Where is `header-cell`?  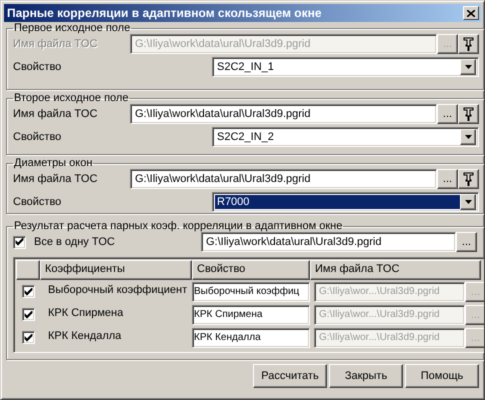
header-cell is located at coordinates (28, 270).